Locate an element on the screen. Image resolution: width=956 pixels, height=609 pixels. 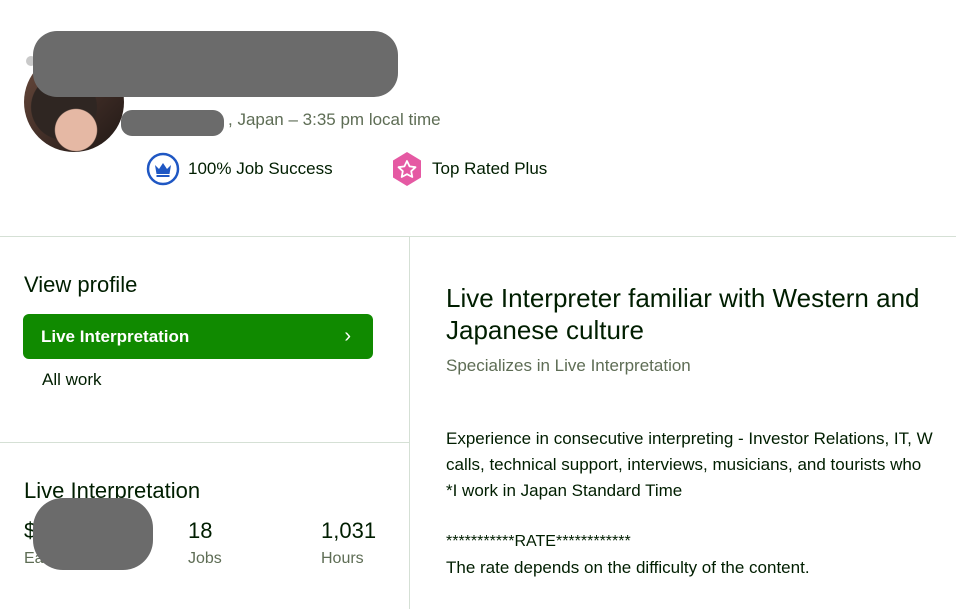
hours-label: Hours is located at coordinates (342, 558).